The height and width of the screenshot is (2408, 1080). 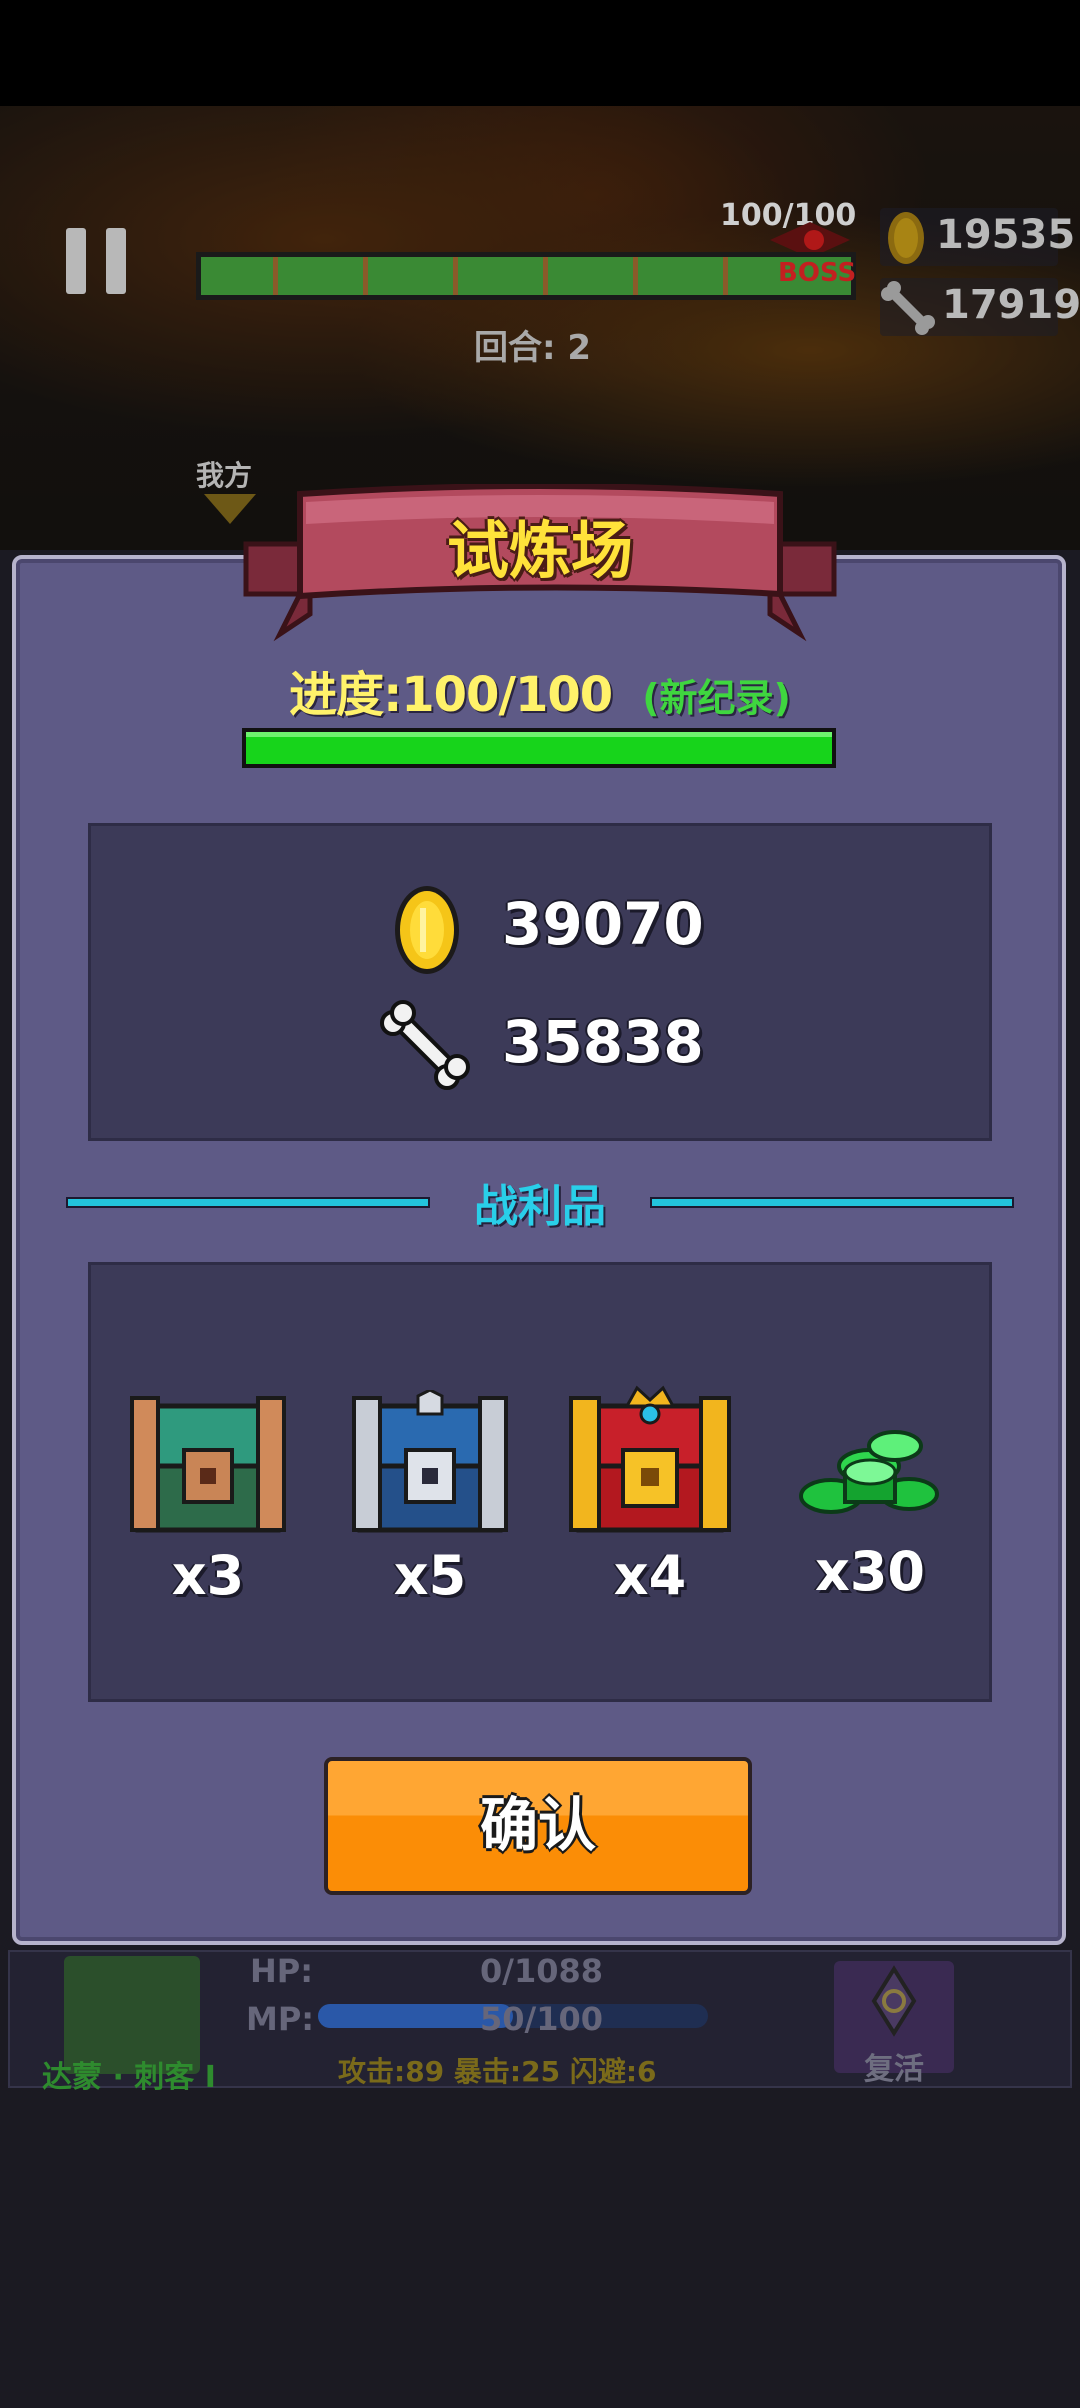 I want to click on confirm-button: 确认, so click(x=538, y=1826).